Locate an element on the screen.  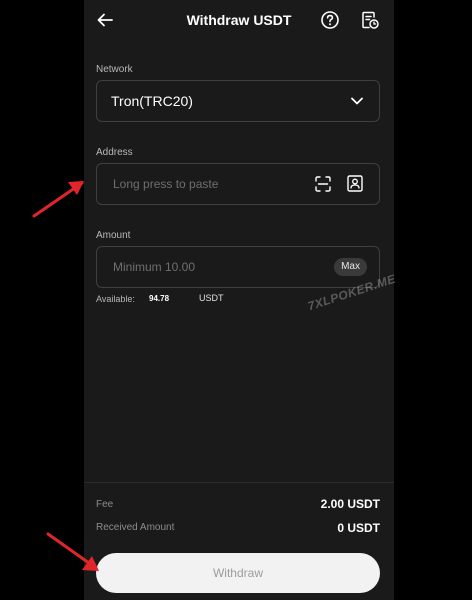
network-select: Tron(TRC20) is located at coordinates (238, 101).